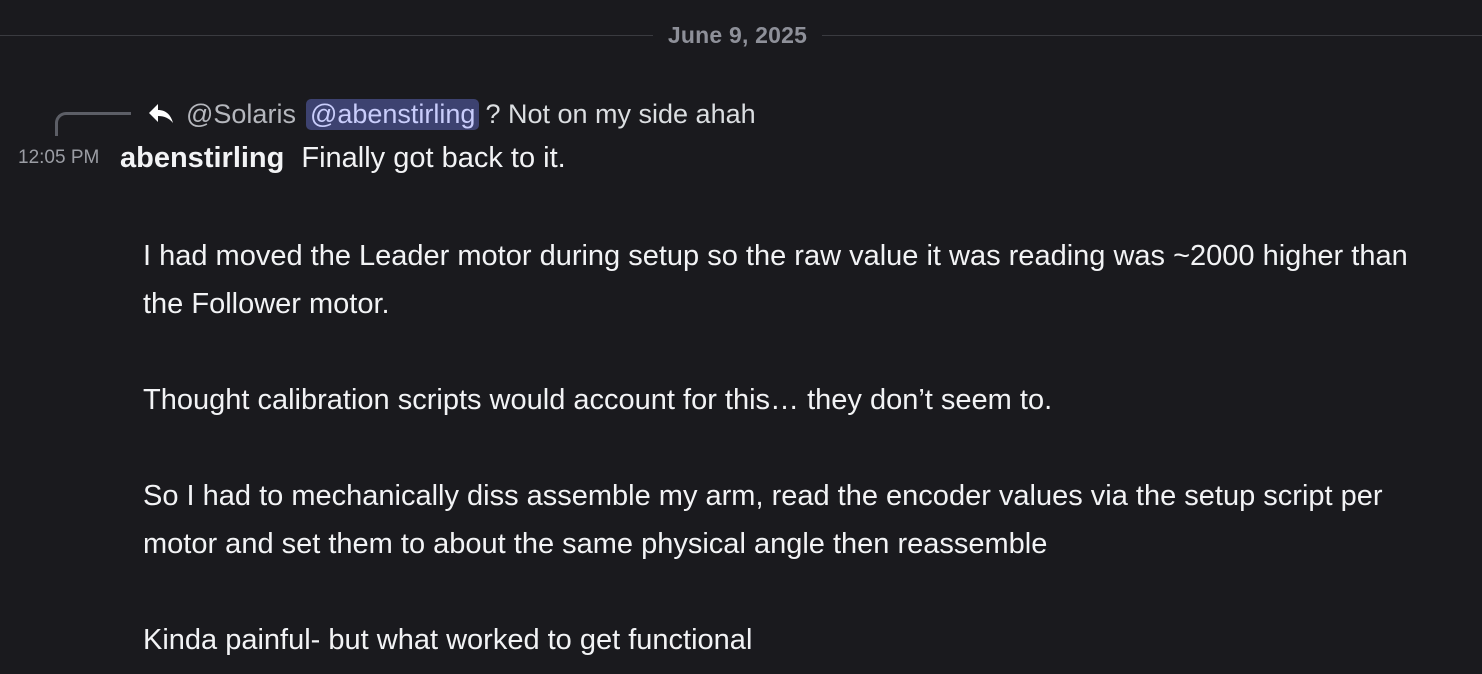 Image resolution: width=1482 pixels, height=674 pixels. Describe the element at coordinates (433, 157) in the screenshot. I see `message-first-line: Finally got back to it.` at that location.